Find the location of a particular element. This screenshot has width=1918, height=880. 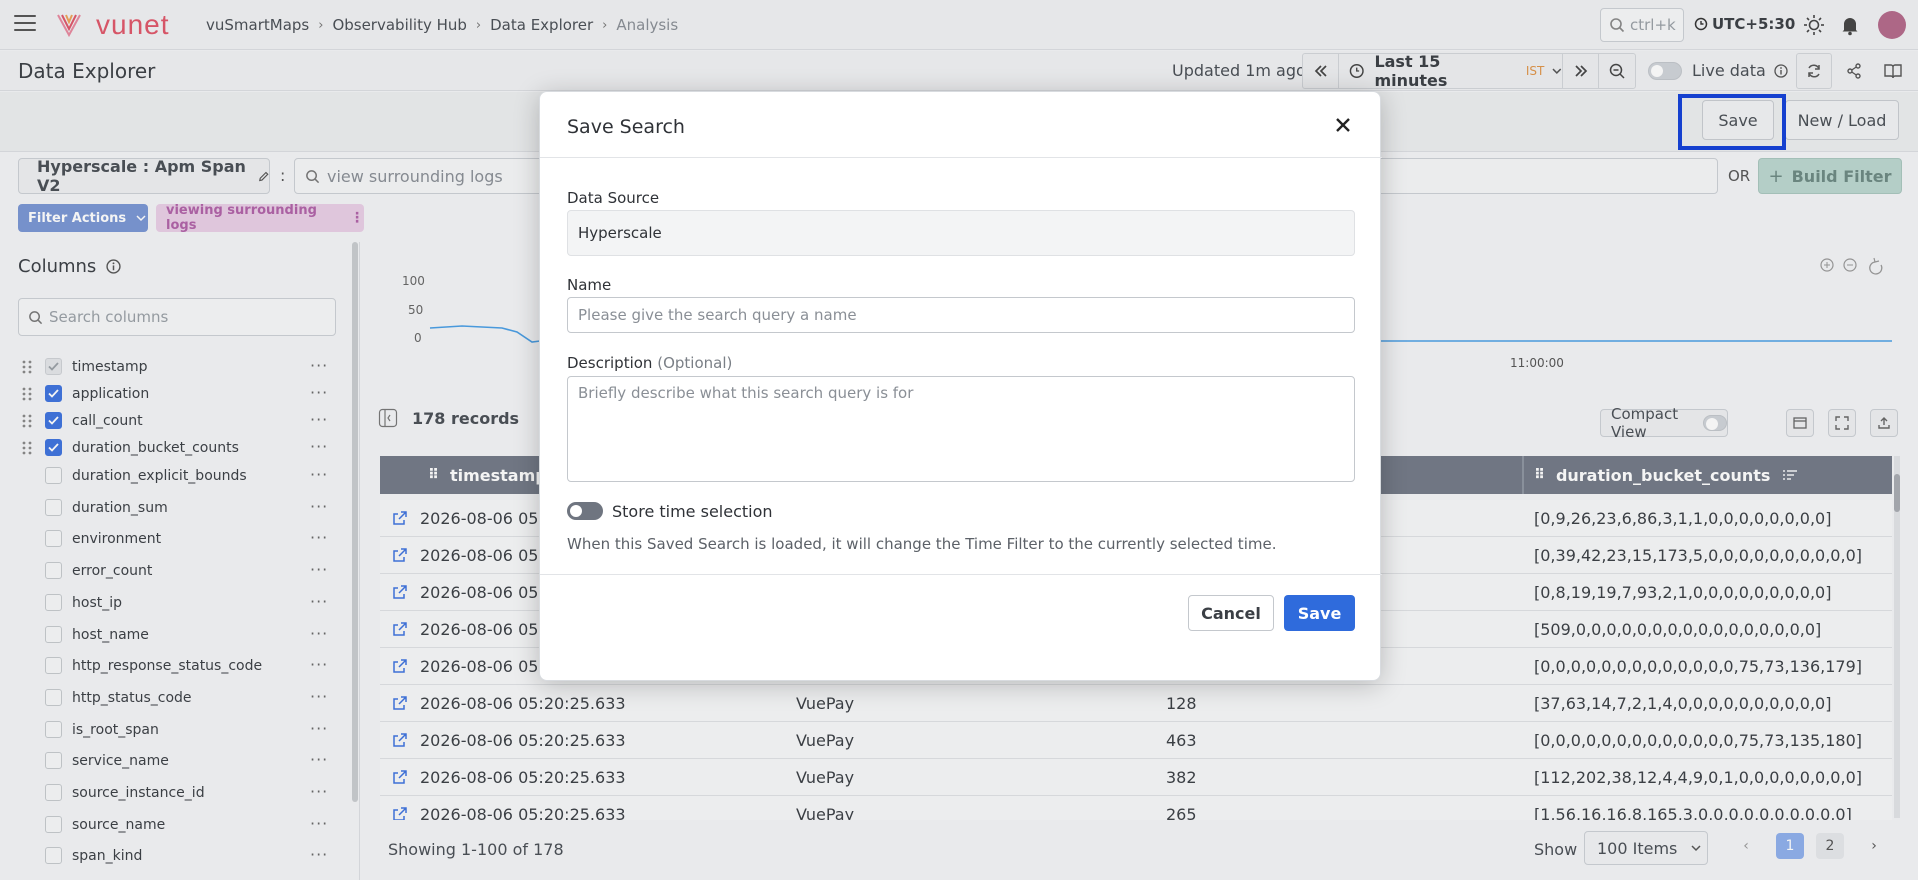

name-label: Name is located at coordinates (589, 285).